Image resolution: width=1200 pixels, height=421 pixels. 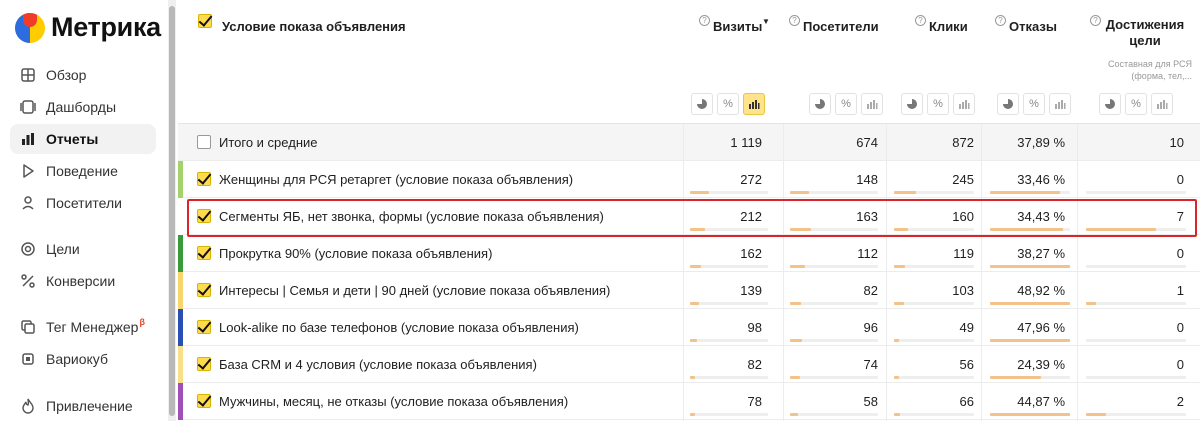 I want to click on metric-name: Клики, so click(x=948, y=26).